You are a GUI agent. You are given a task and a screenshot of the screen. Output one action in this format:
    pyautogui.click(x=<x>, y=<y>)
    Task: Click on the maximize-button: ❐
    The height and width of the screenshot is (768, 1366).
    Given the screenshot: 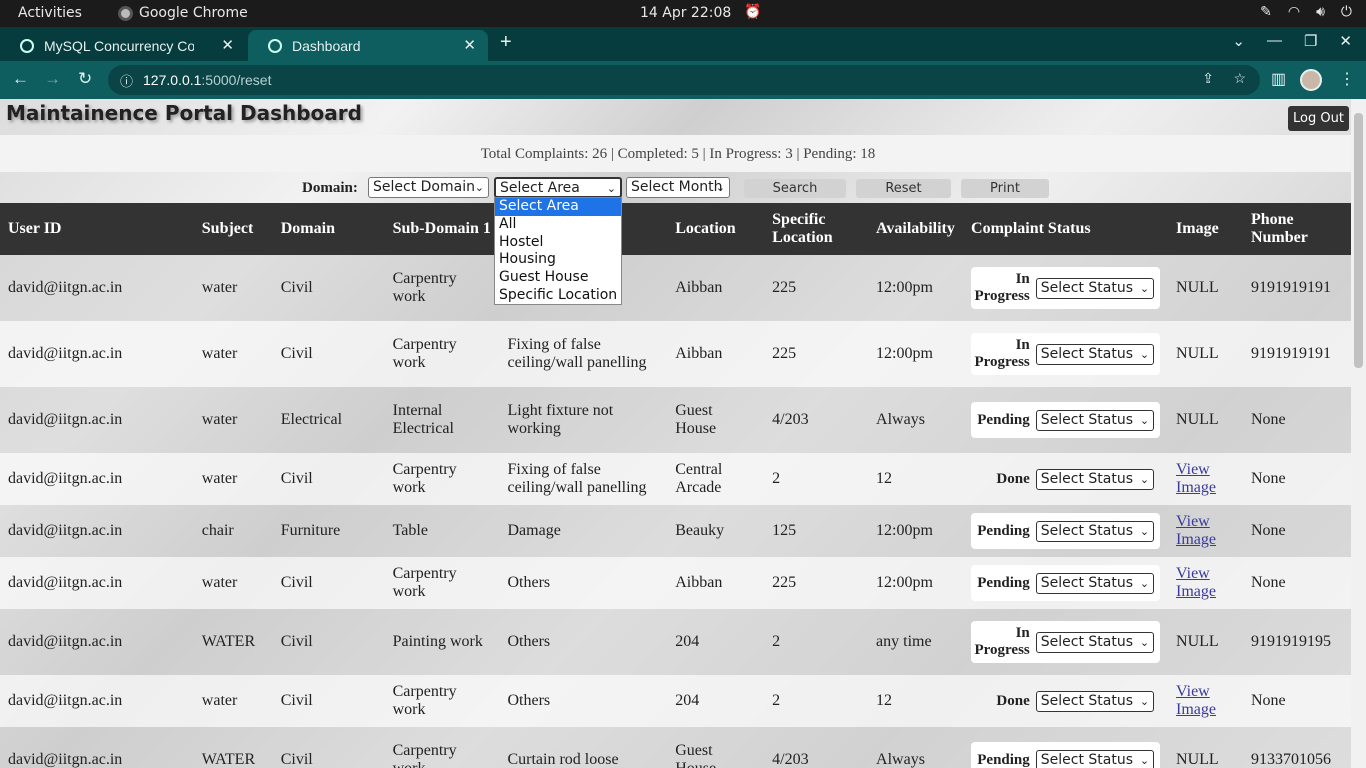 What is the action you would take?
    pyautogui.click(x=1310, y=41)
    